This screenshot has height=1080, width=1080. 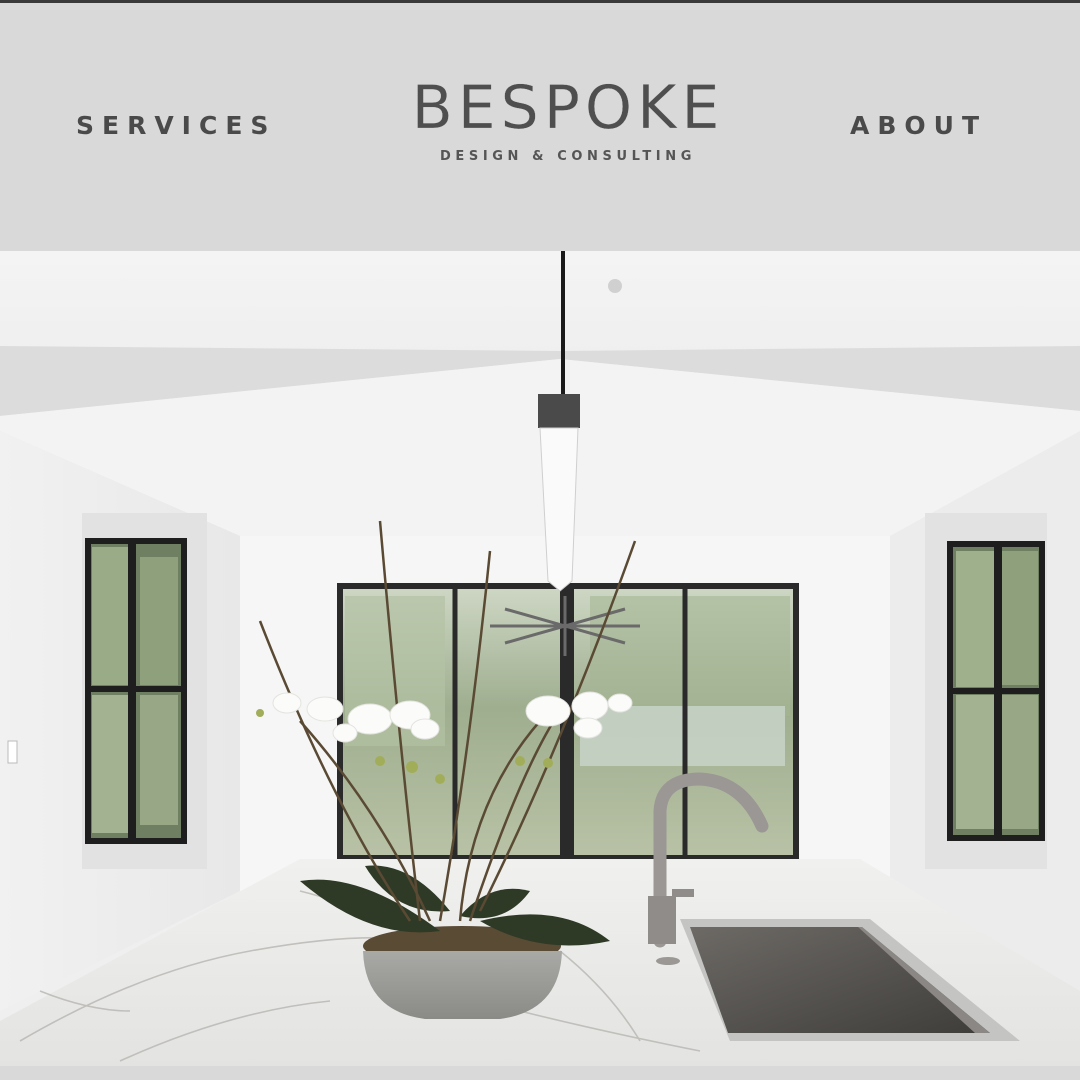 I want to click on bottom-strip, so click(x=540, y=1073).